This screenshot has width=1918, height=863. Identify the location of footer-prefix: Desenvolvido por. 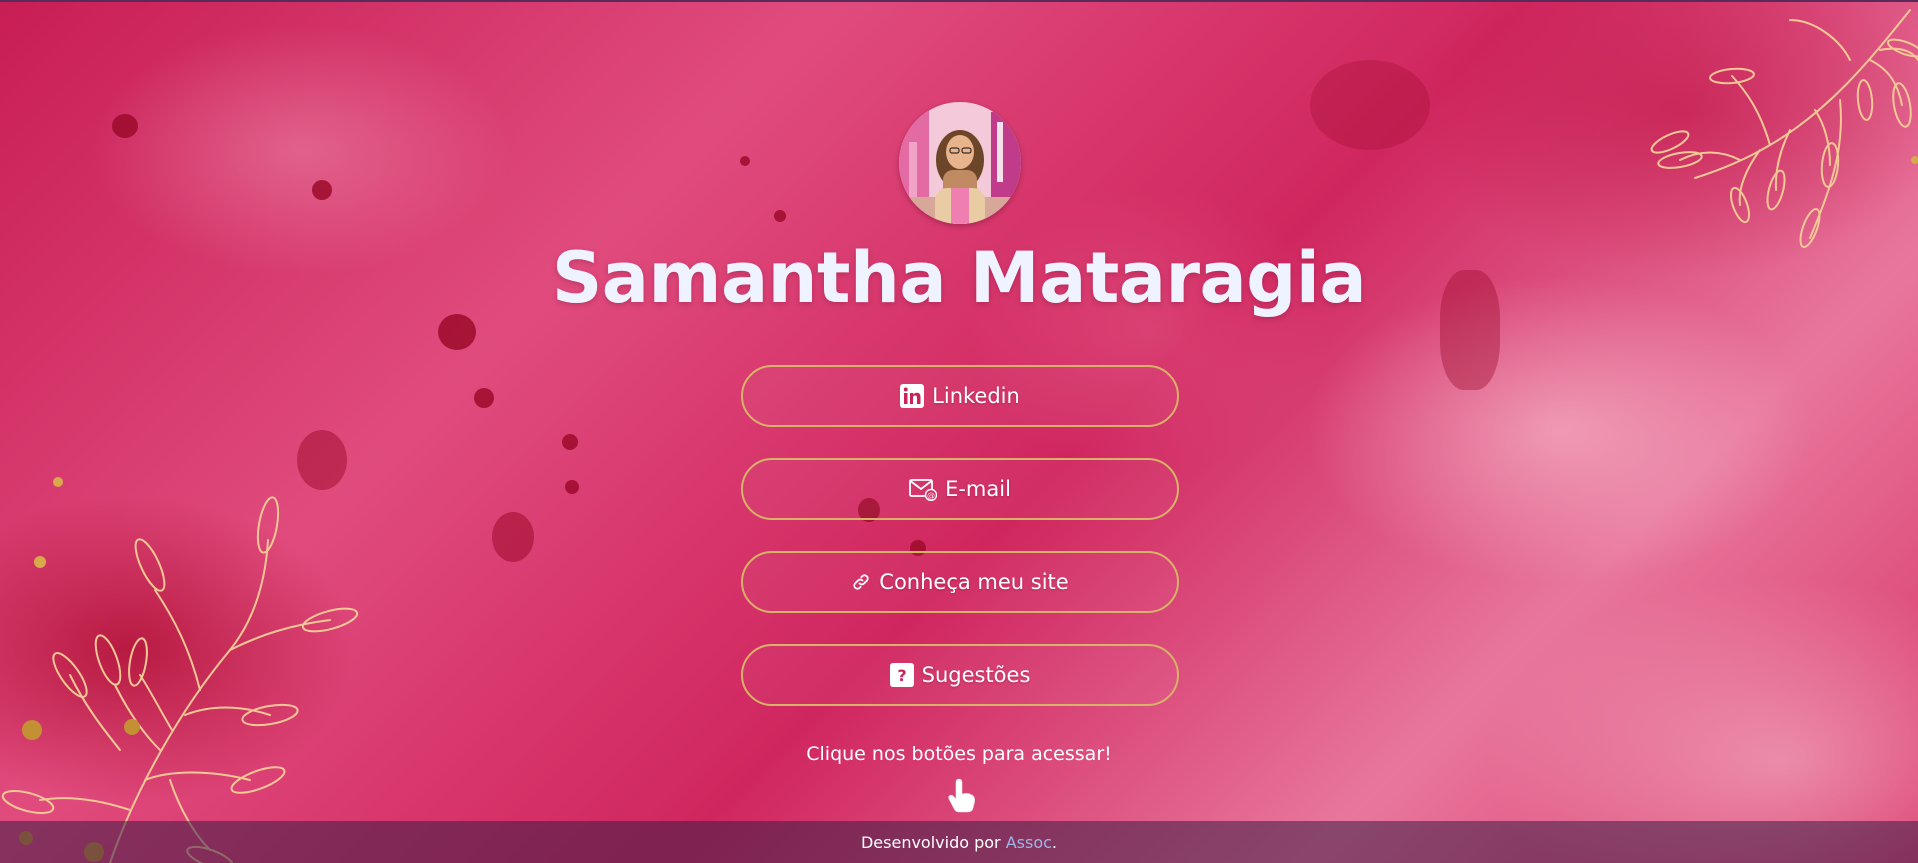
(933, 842).